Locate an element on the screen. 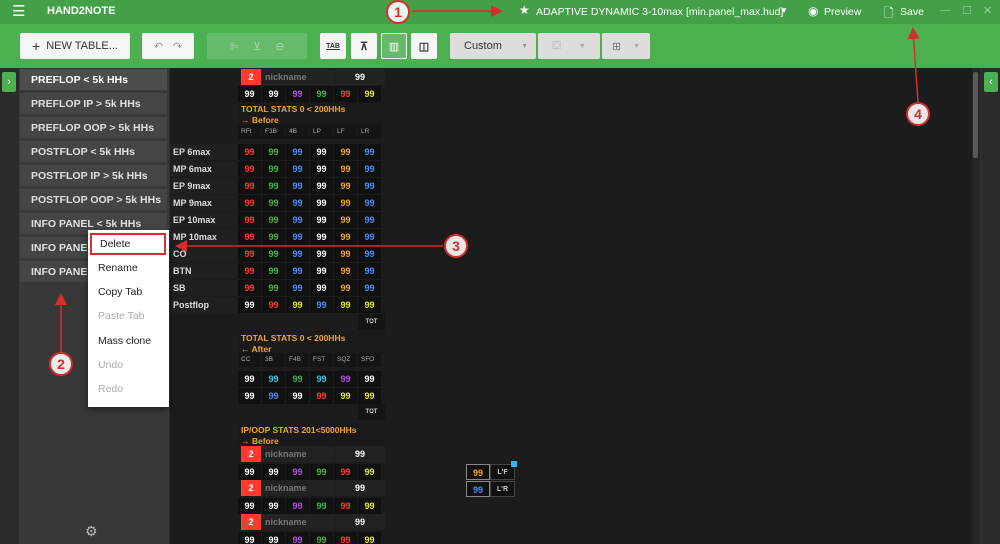 The height and width of the screenshot is (544, 1000). style-dropdown: Custom ▼ is located at coordinates (493, 46).